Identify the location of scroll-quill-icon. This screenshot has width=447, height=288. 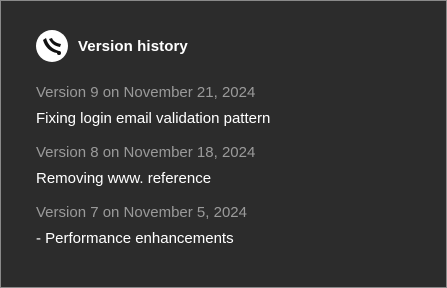
(52, 46).